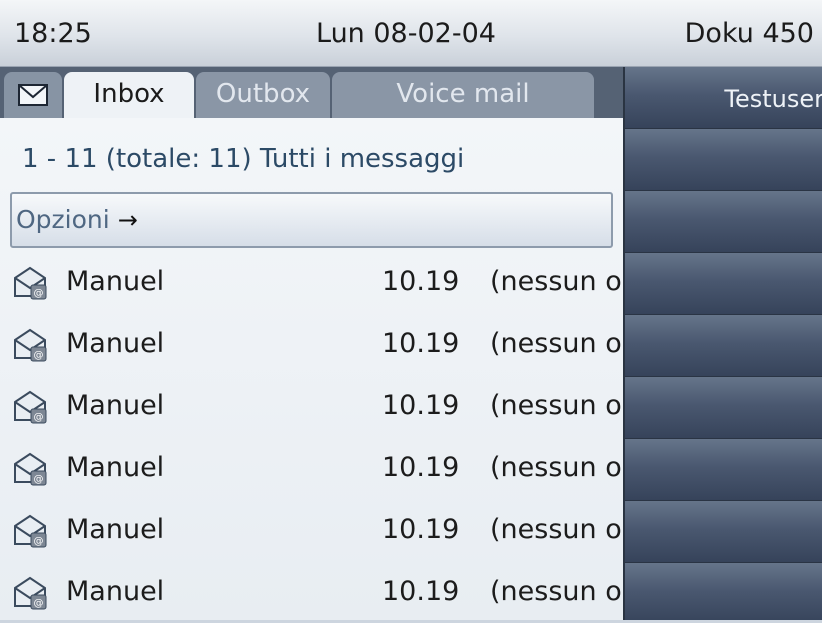 This screenshot has height=623, width=822. Describe the element at coordinates (53, 33) in the screenshot. I see `clock: 18:25` at that location.